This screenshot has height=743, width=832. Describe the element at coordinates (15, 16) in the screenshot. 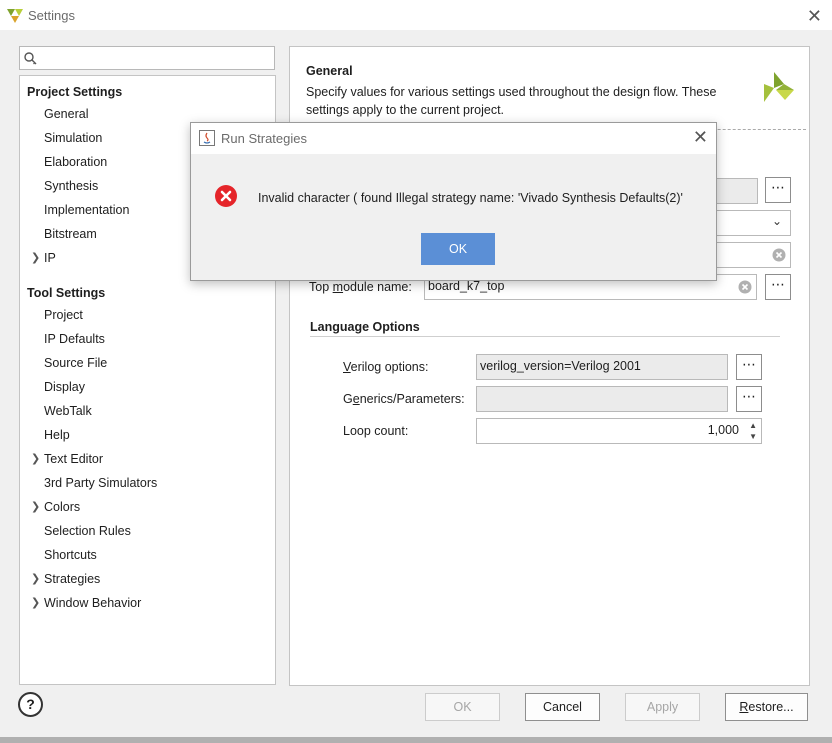

I see `vivado-logo-icon` at that location.